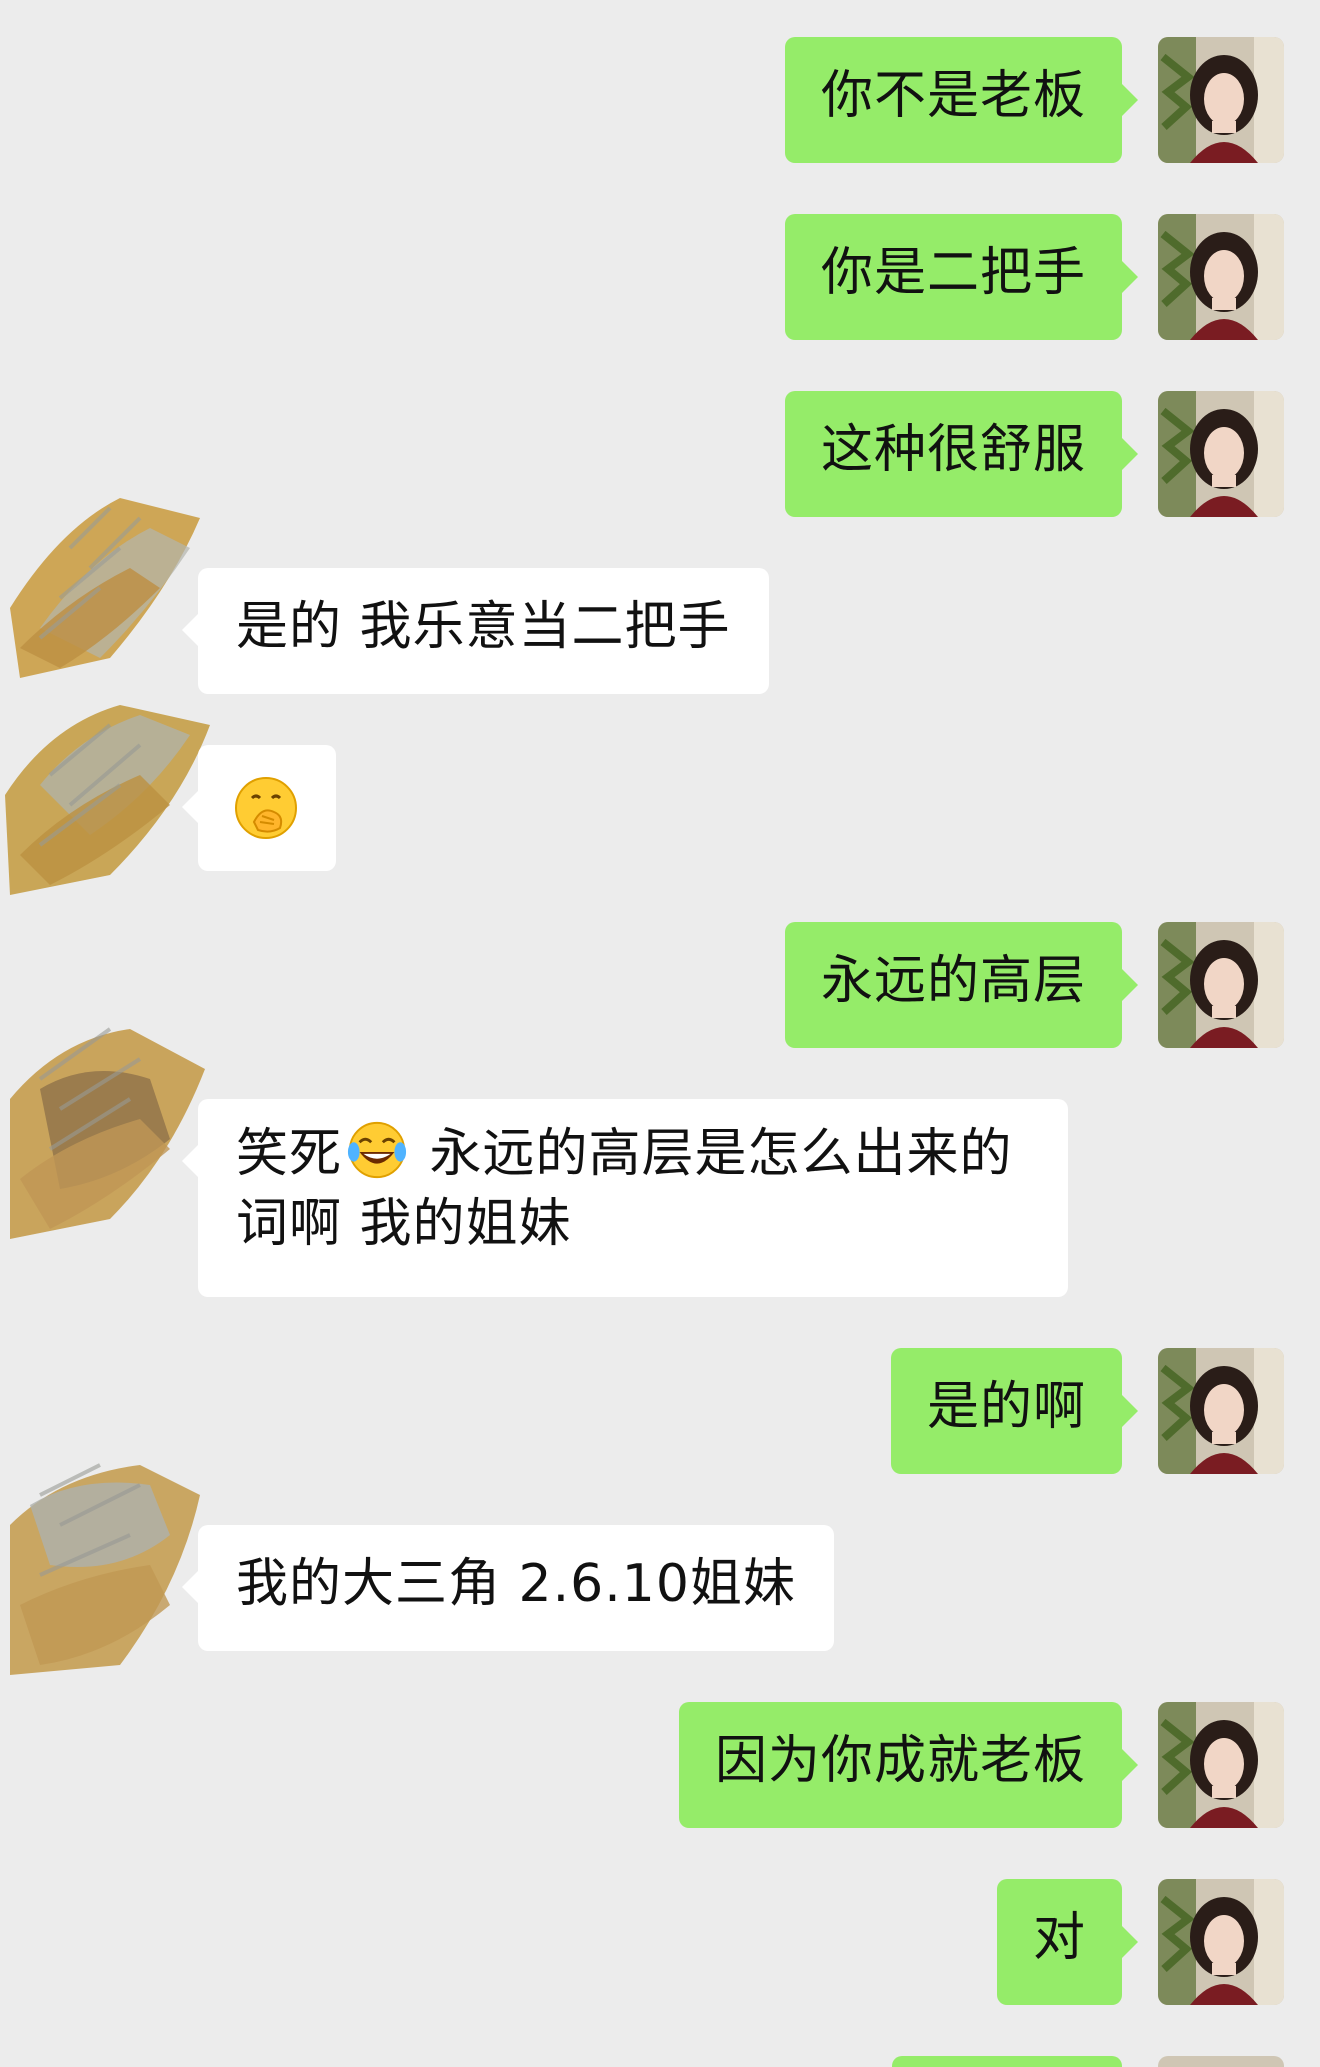 The height and width of the screenshot is (2067, 1320). What do you see at coordinates (953, 96) in the screenshot?
I see `message-text: 你不是老板` at bounding box center [953, 96].